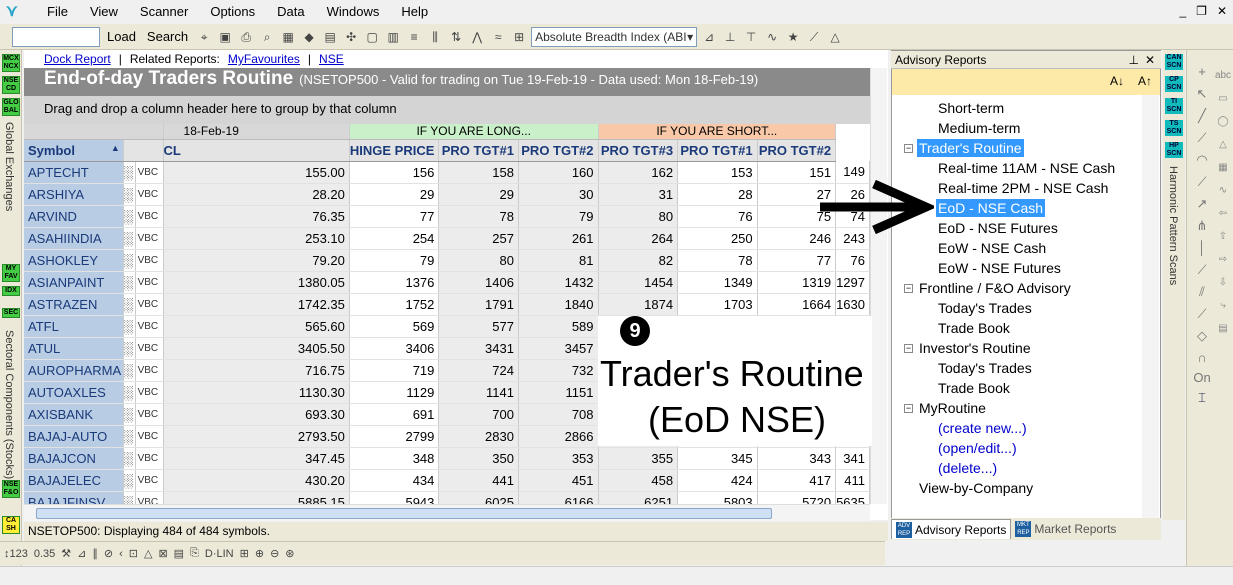 This screenshot has height=585, width=1233. I want to click on bars-icon: ⫼, so click(435, 37).